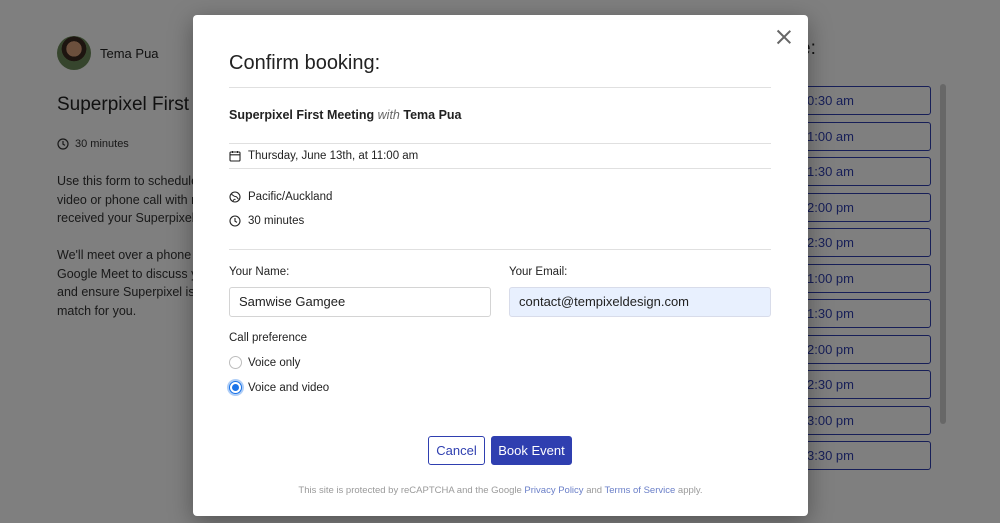 This screenshot has width=1000, height=523. Describe the element at coordinates (594, 490) in the screenshot. I see `notice-and: and` at that location.